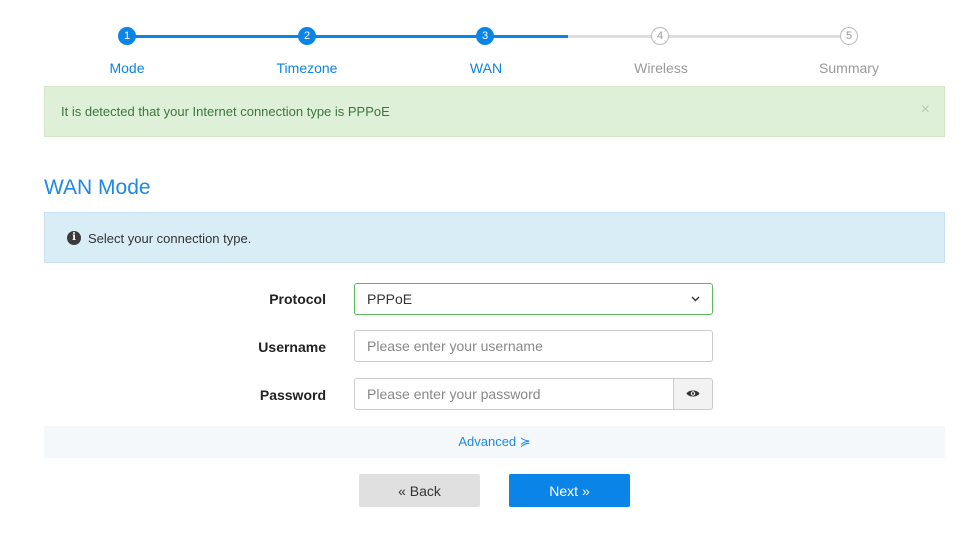 The width and height of the screenshot is (980, 535). What do you see at coordinates (307, 36) in the screenshot?
I see `step-2-circle: 2` at bounding box center [307, 36].